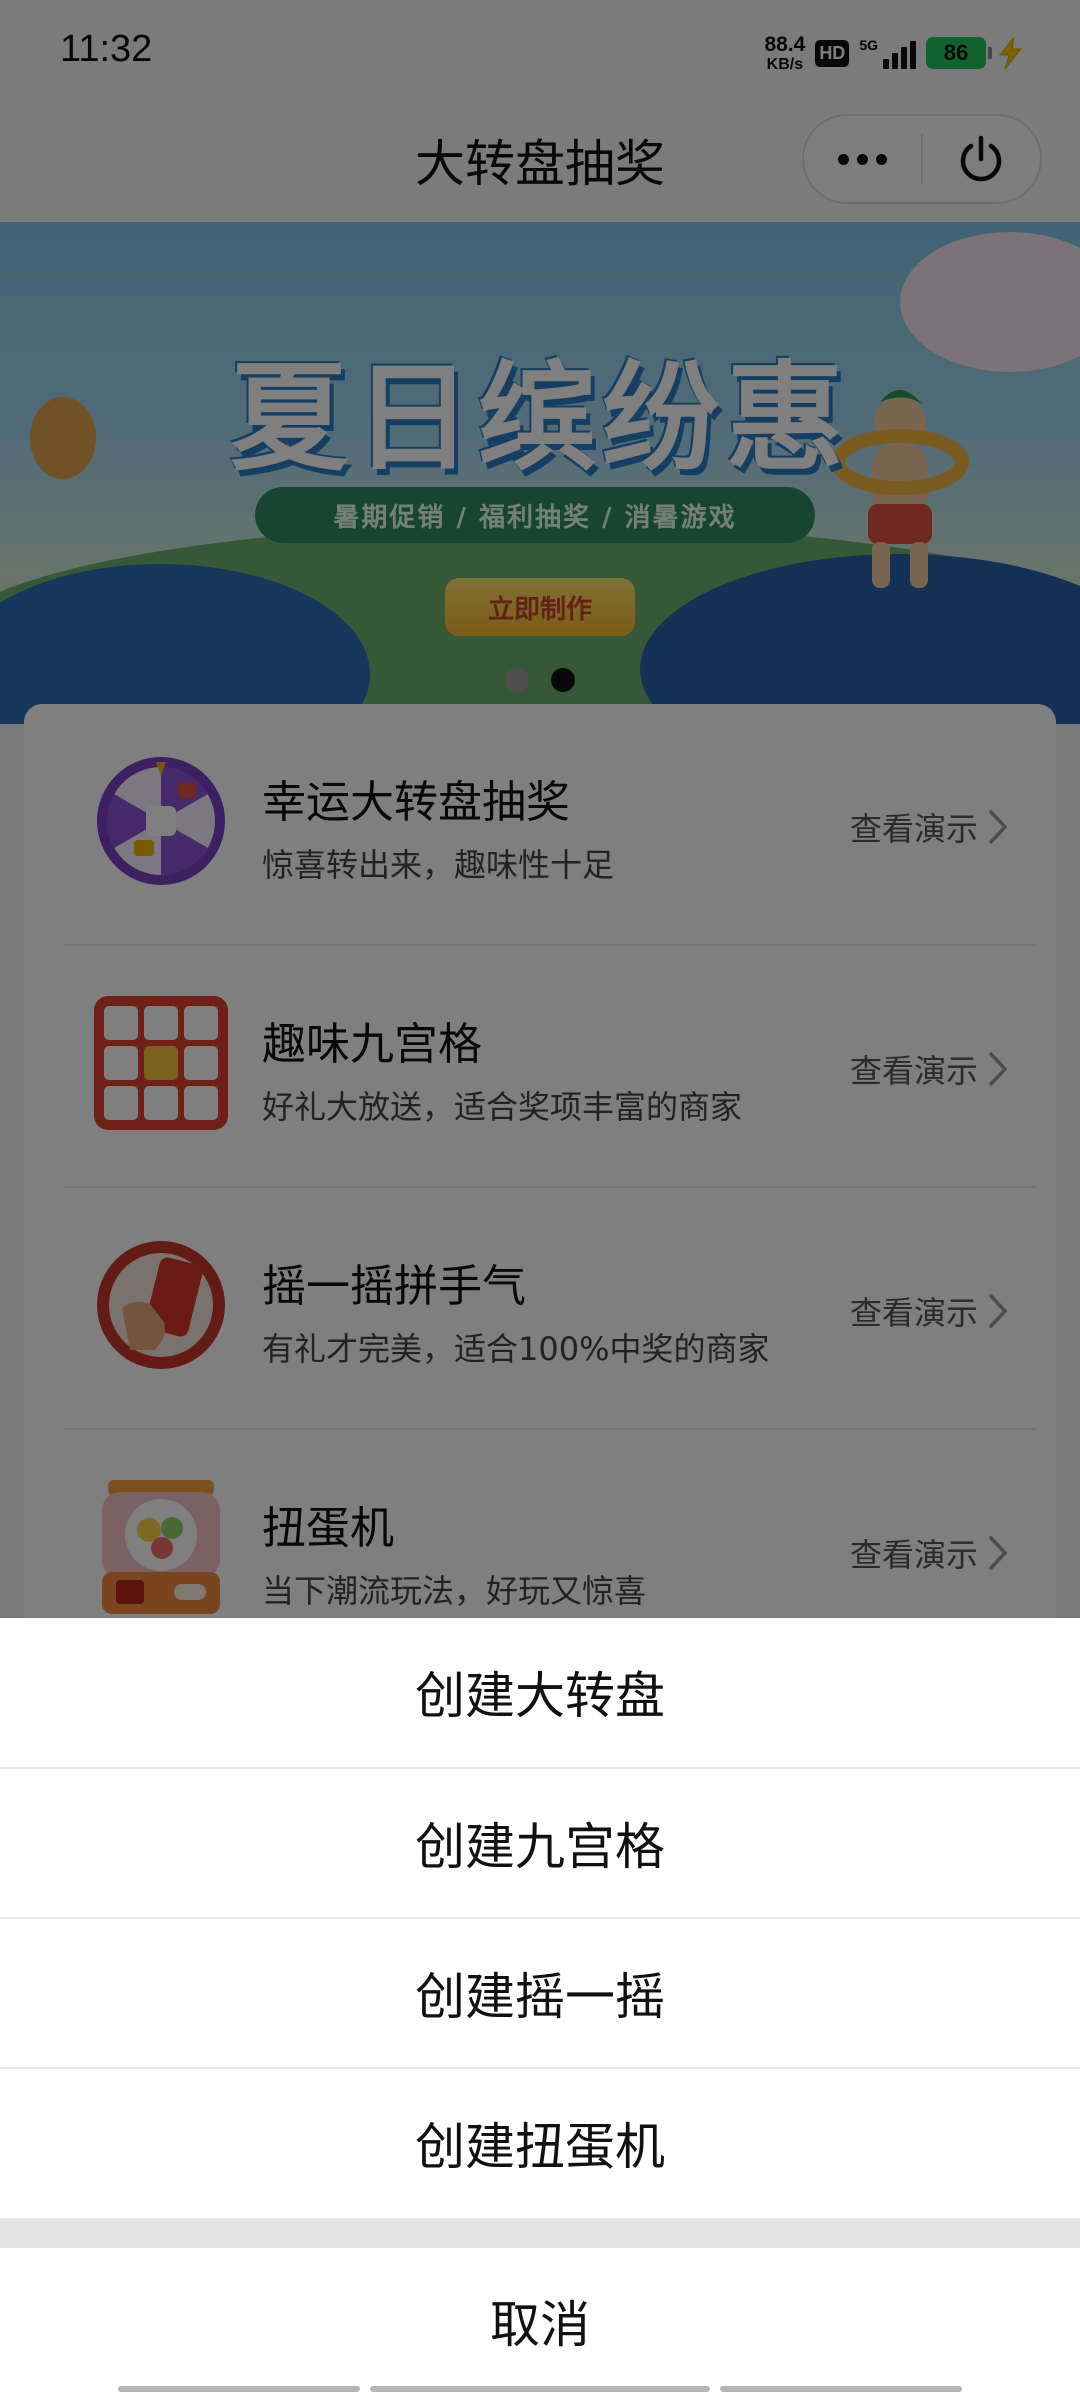 Image resolution: width=1080 pixels, height=2400 pixels. I want to click on create-lucky-wheel-button: 创建大转盘, so click(540, 1692).